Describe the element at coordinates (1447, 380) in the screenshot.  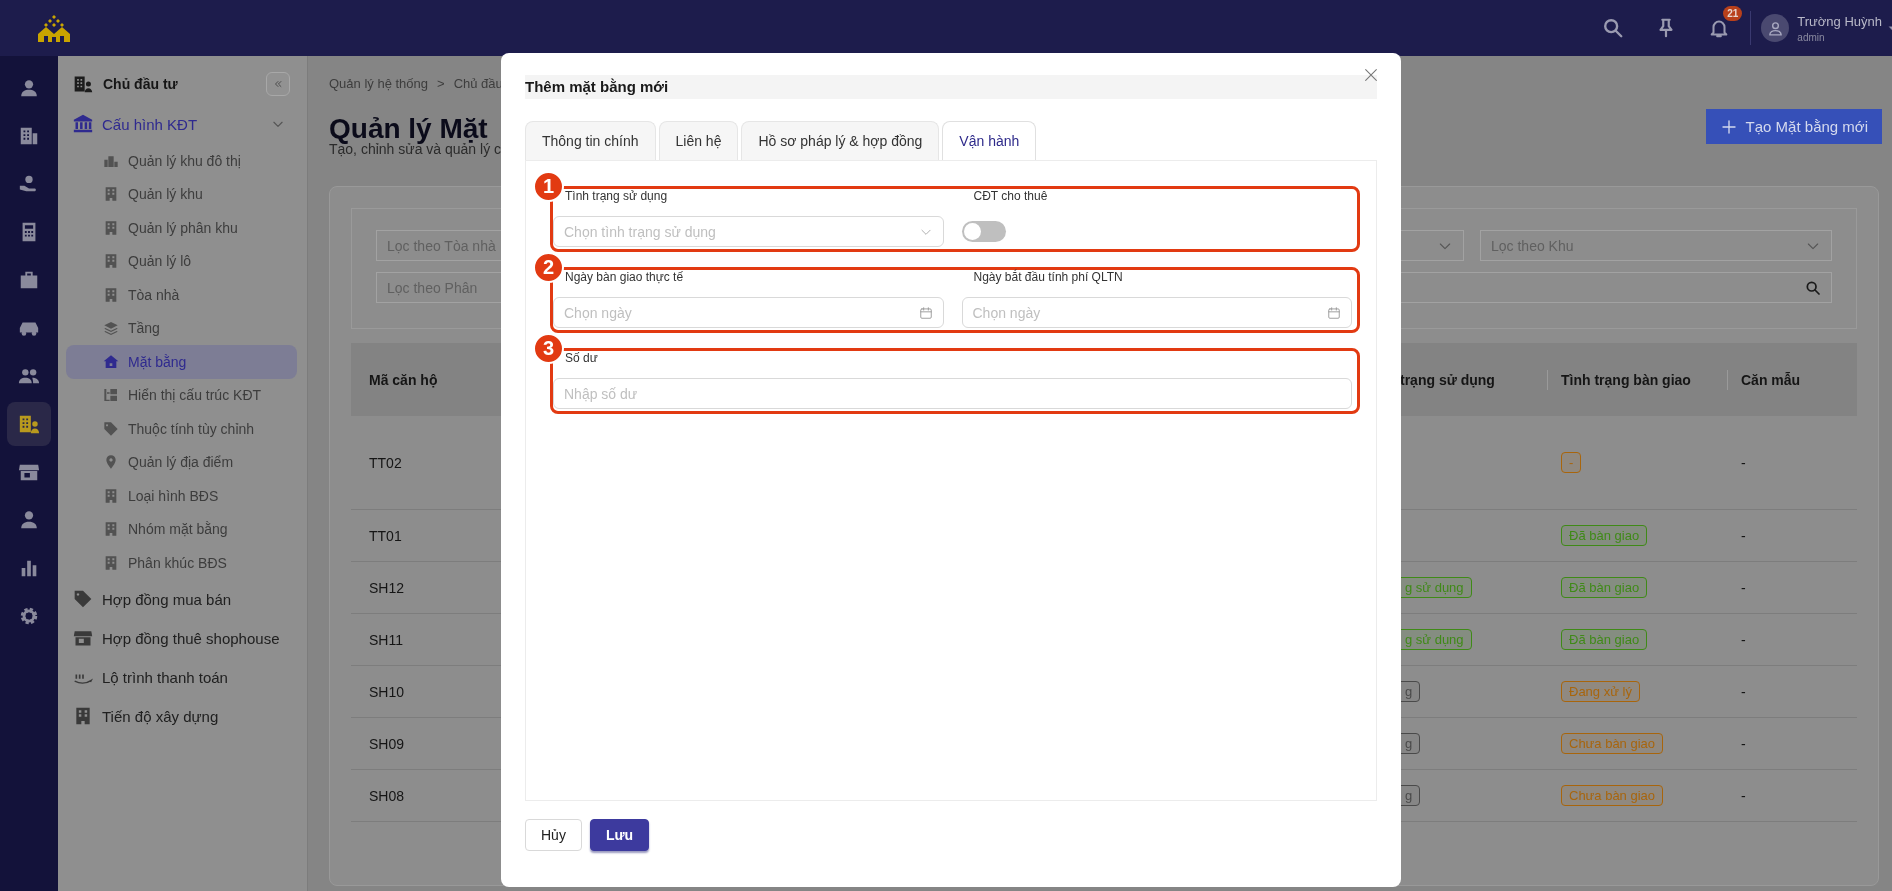
I see `column-header: trạng sử dụng` at that location.